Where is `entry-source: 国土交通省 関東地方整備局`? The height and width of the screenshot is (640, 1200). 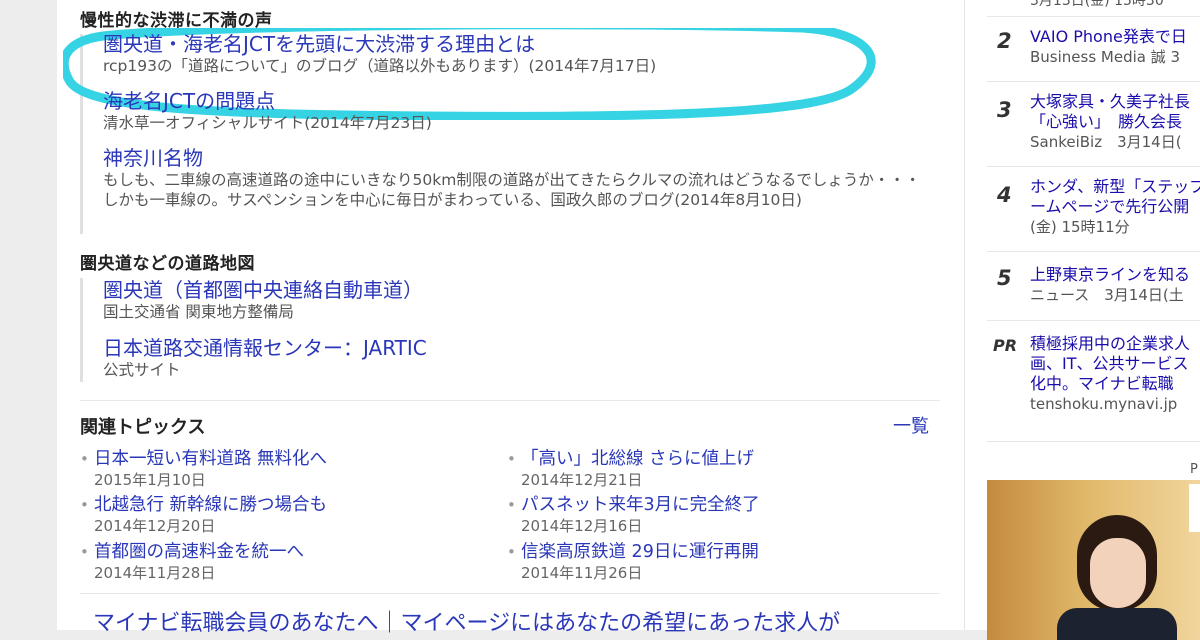 entry-source: 国土交通省 関東地方整備局 is located at coordinates (198, 312).